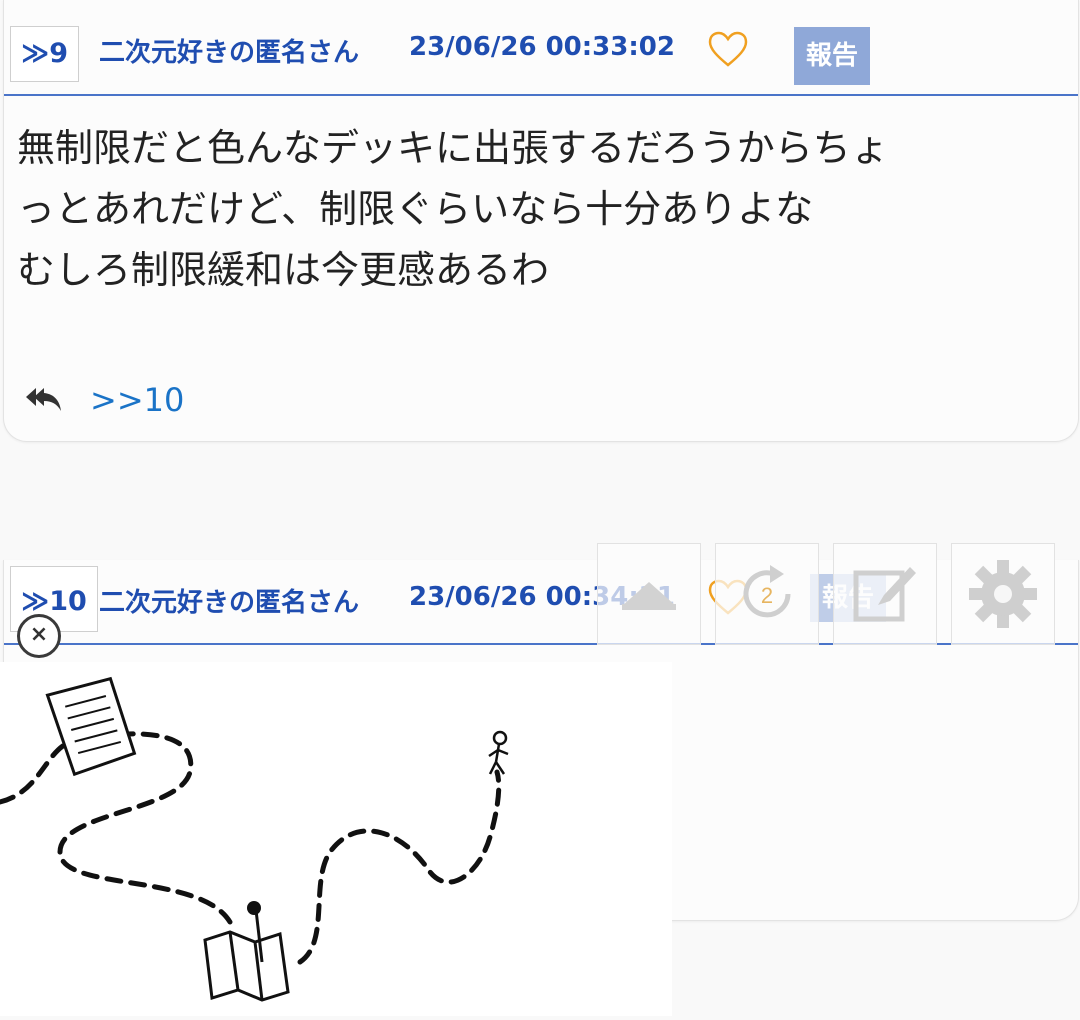  I want to click on post-body-line: 無制限だと色んなデッキに出張するだろうからちょ, so click(453, 148).